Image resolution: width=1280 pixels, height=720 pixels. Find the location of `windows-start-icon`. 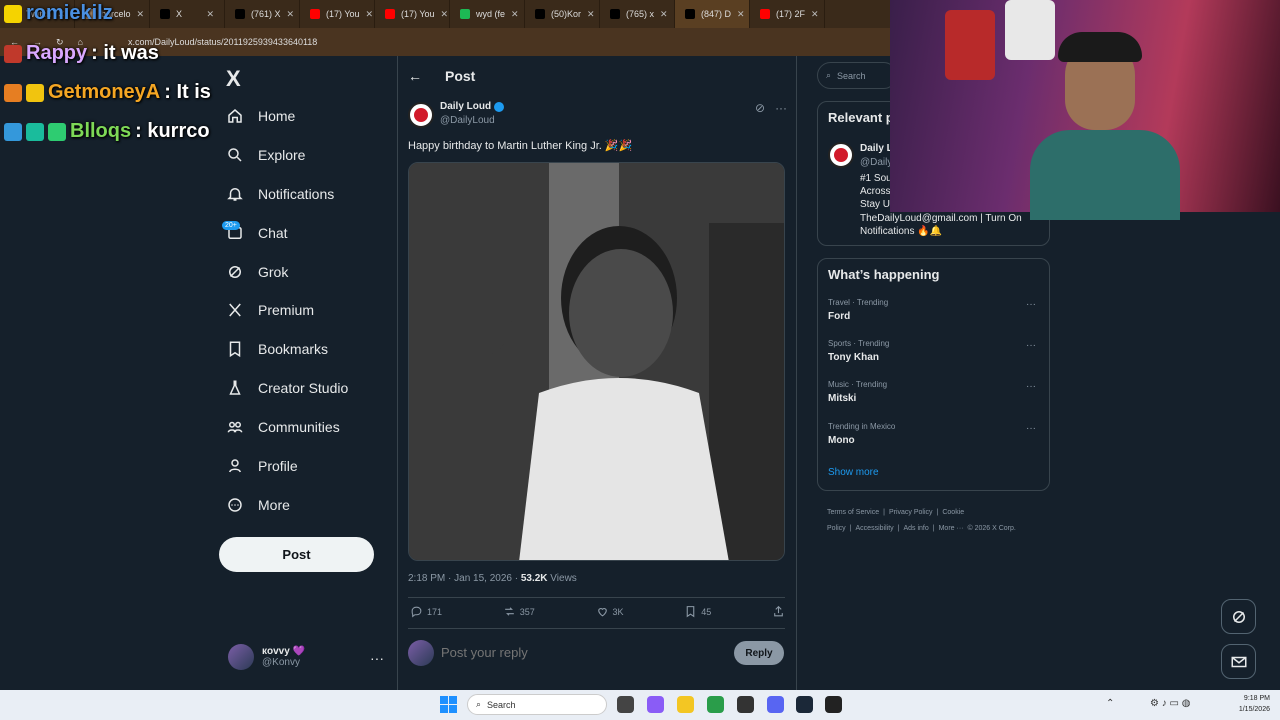

windows-start-icon is located at coordinates (448, 704).